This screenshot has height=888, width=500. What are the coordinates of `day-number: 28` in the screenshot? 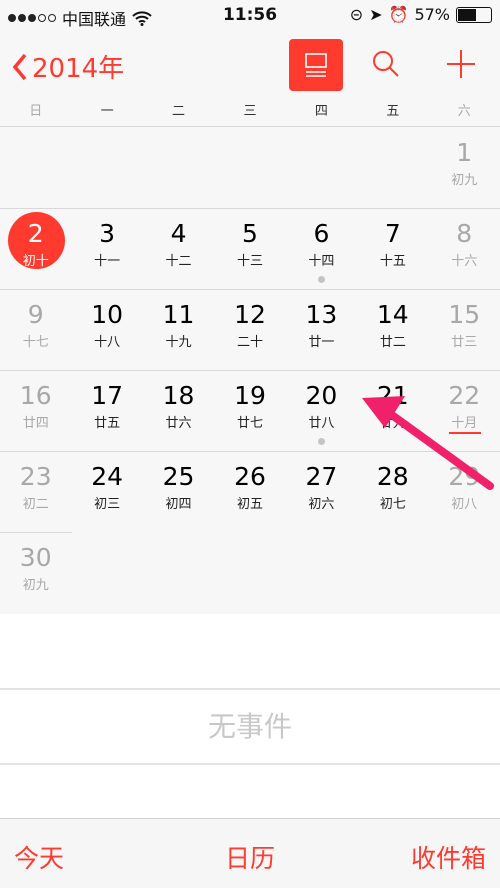 It's located at (392, 476).